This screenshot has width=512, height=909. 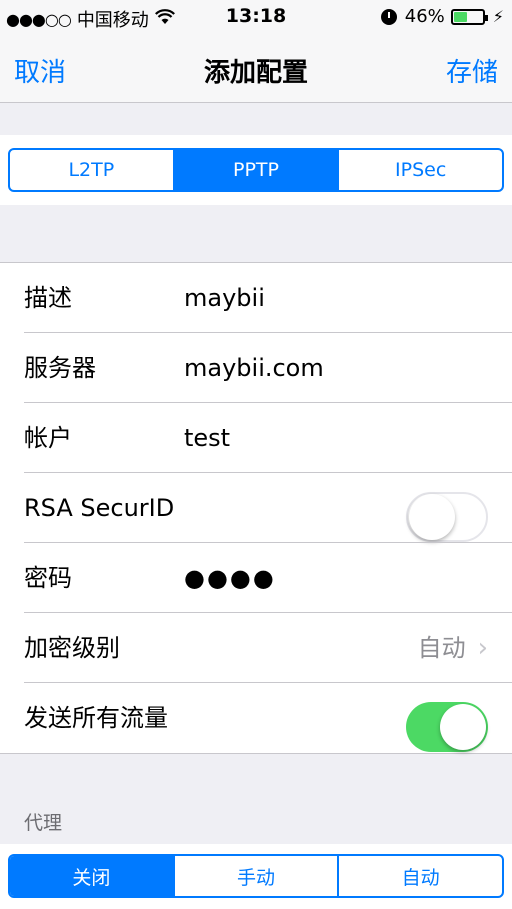 I want to click on proxy-segmented-control: 关闭 手动 自动, so click(x=256, y=876).